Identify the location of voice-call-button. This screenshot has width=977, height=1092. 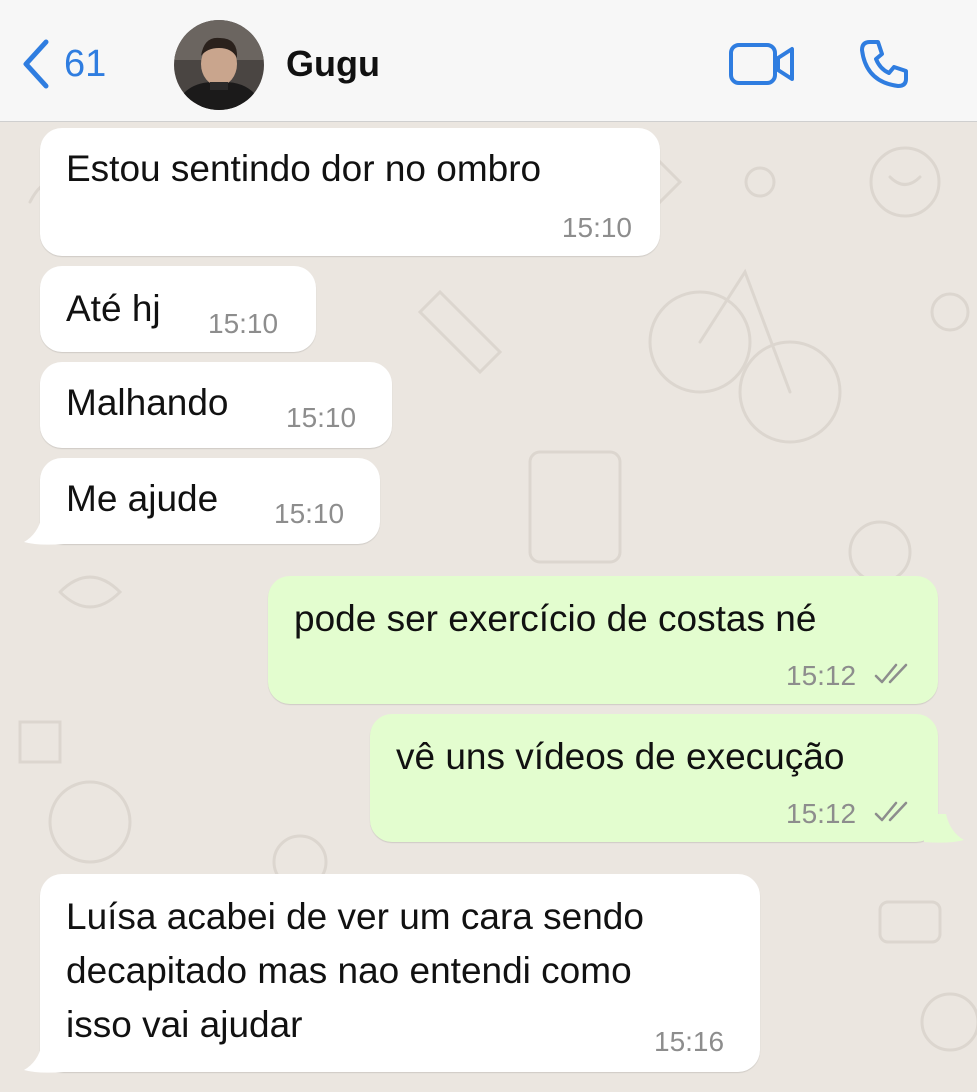
(884, 66).